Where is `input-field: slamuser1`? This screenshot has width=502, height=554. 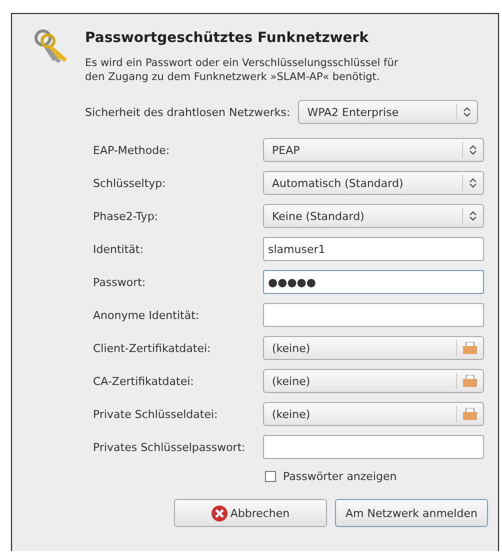
input-field: slamuser1 is located at coordinates (373, 249).